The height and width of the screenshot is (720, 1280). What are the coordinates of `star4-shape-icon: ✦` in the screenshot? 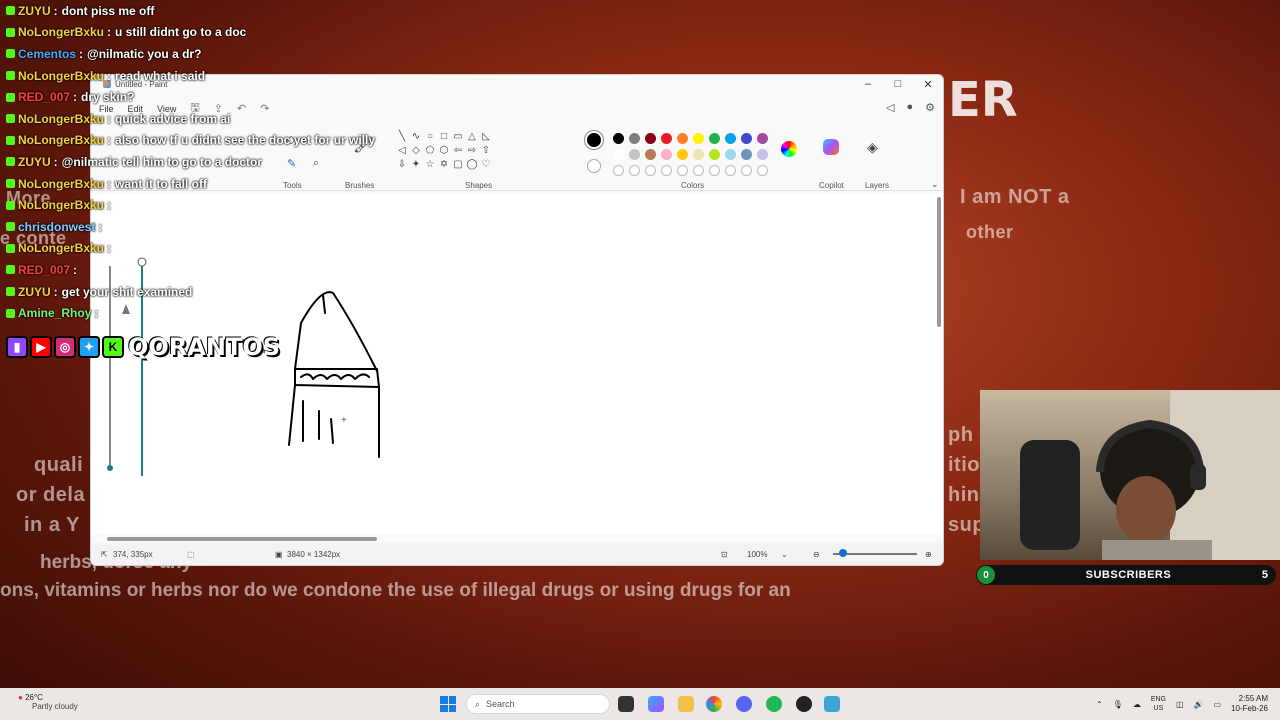 It's located at (416, 164).